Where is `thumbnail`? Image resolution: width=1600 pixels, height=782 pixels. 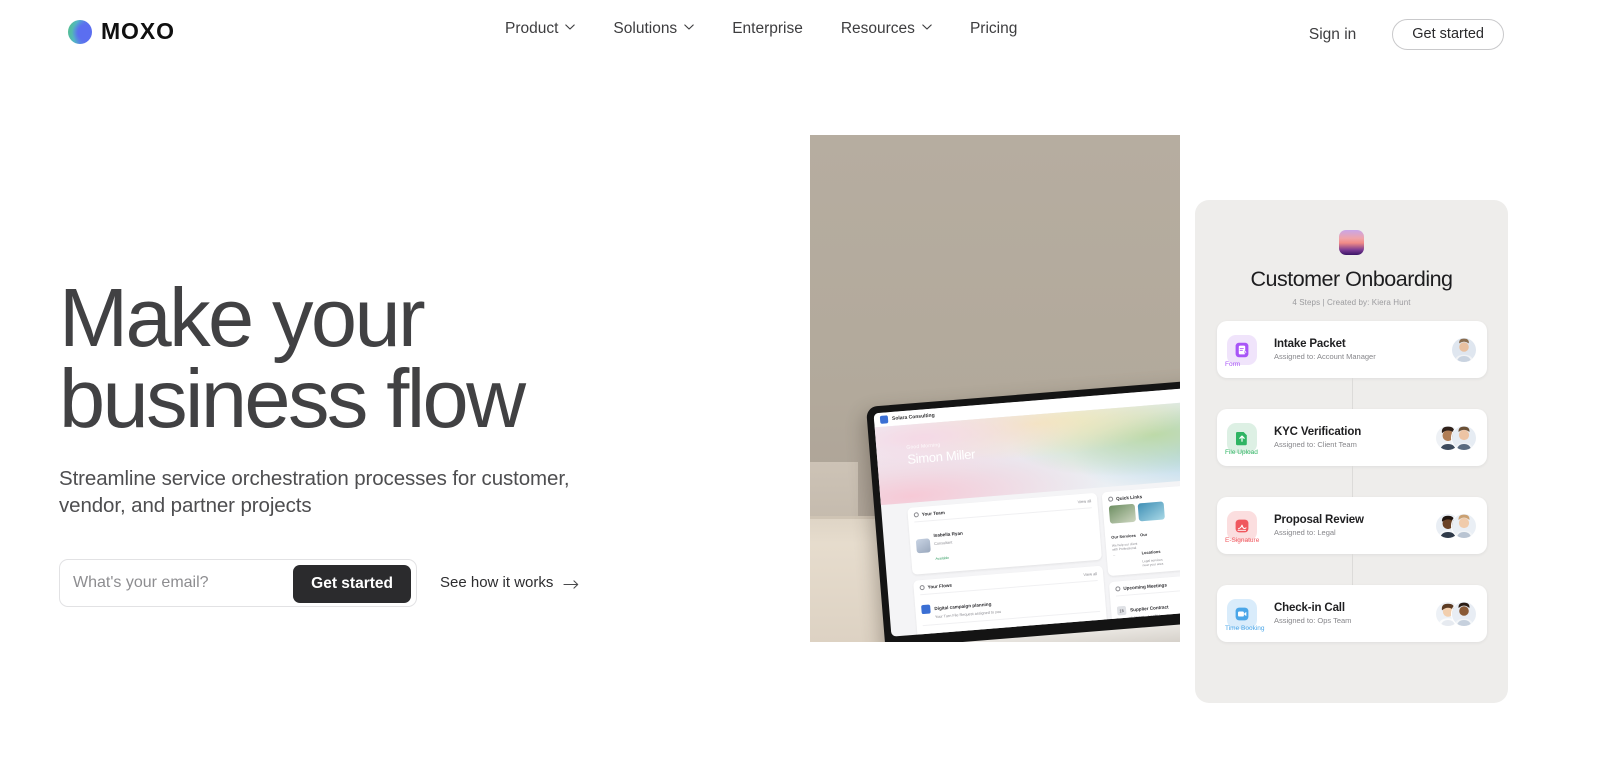
thumbnail is located at coordinates (1122, 513).